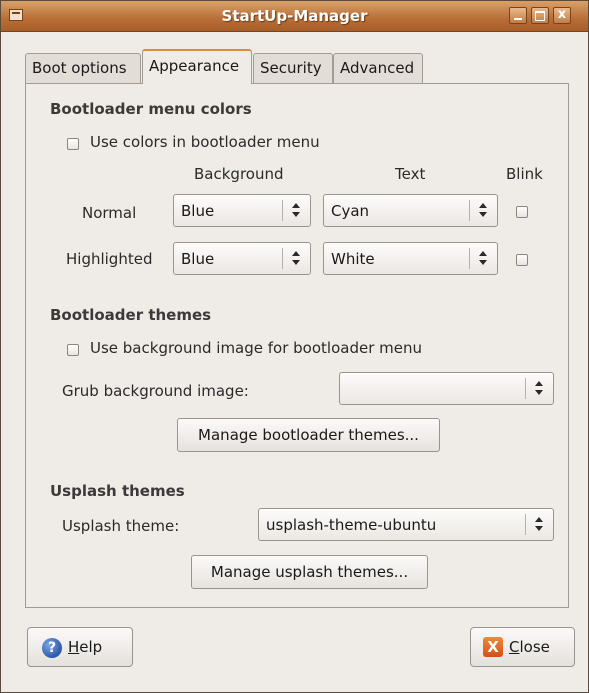 The image size is (589, 693). I want to click on normal-text-combo: Cyan, so click(410, 210).